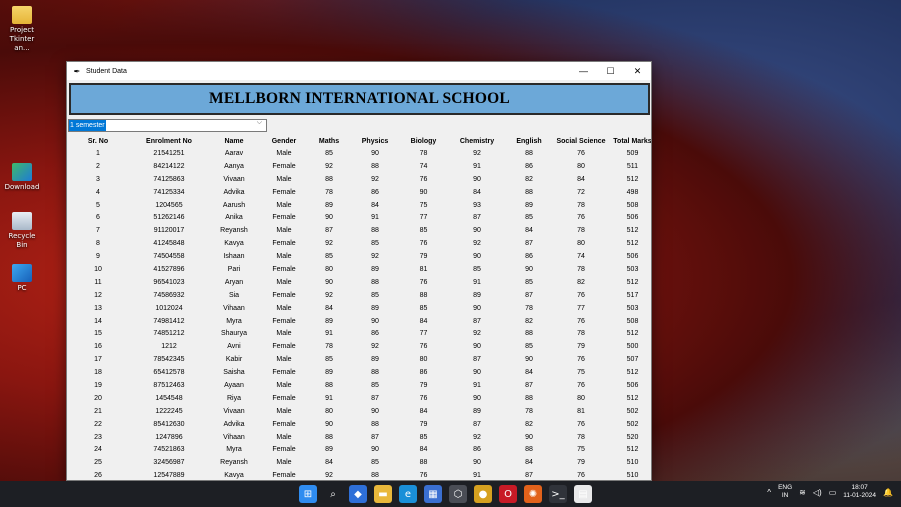 The height and width of the screenshot is (507, 901). Describe the element at coordinates (375, 141) in the screenshot. I see `column-header: Physics` at that location.